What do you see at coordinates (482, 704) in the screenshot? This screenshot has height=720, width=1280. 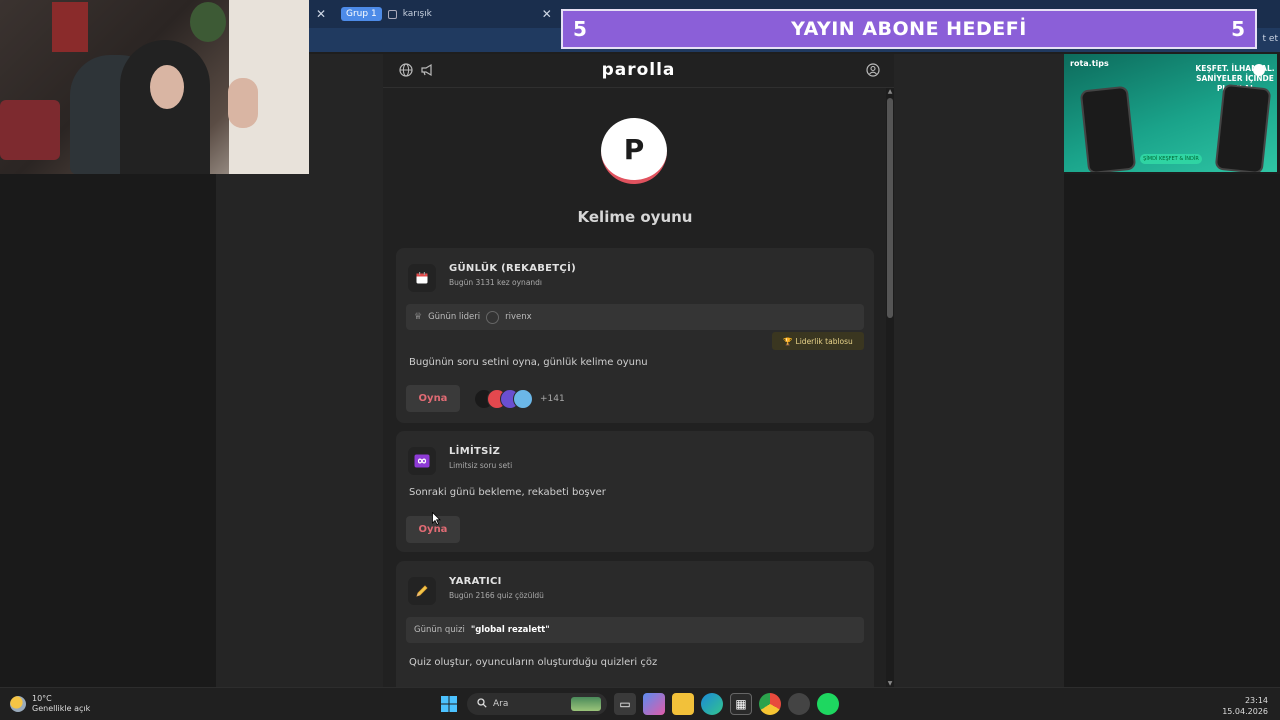 I see `search-icon` at bounding box center [482, 704].